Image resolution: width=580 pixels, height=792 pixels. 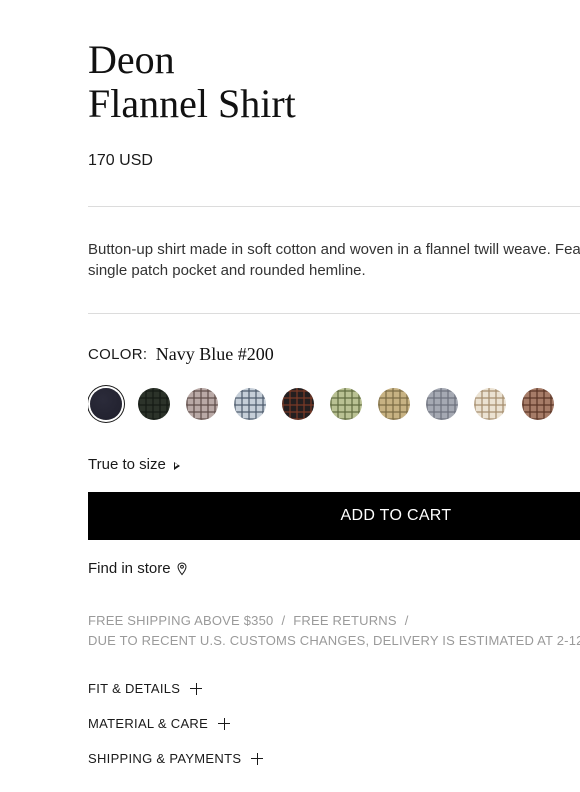 I want to click on color-swatch-brown-grey-plaid, so click(x=202, y=404).